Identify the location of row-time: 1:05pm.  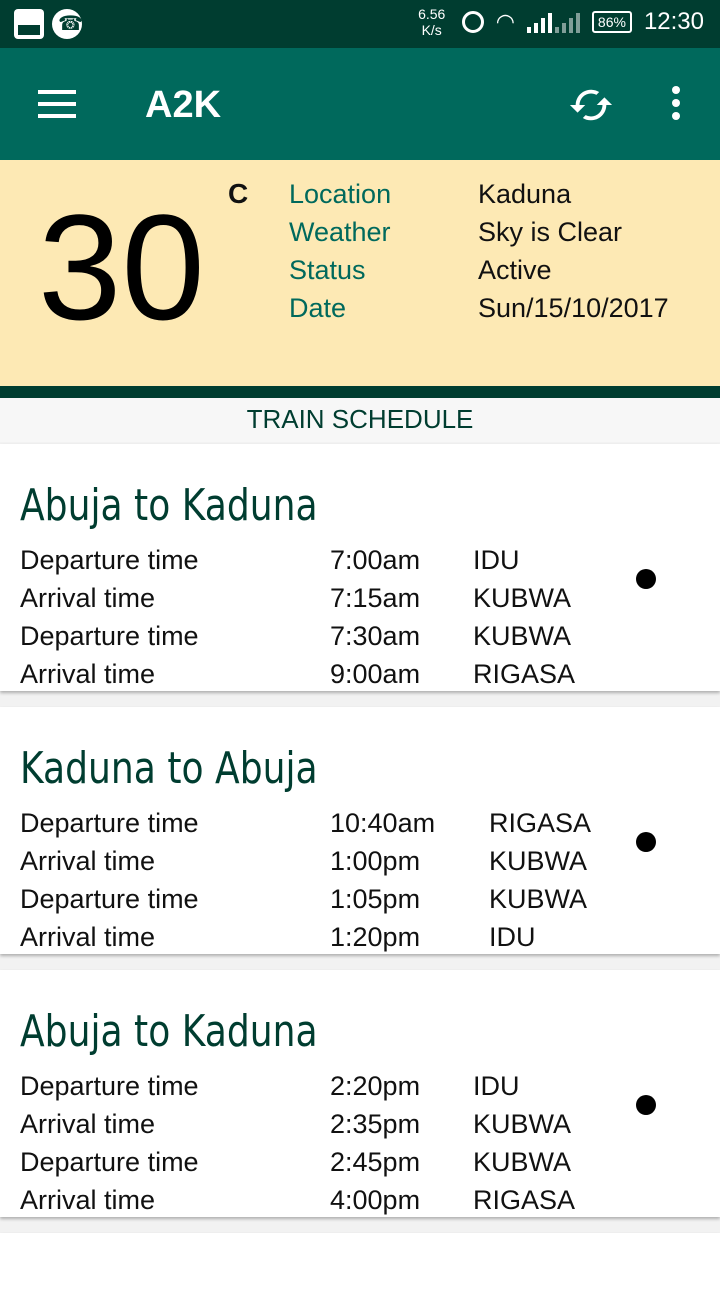
(375, 899).